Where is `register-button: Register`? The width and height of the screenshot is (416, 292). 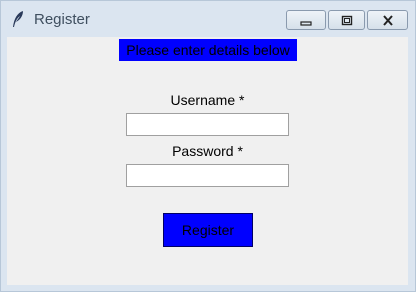
register-button: Register is located at coordinates (208, 230).